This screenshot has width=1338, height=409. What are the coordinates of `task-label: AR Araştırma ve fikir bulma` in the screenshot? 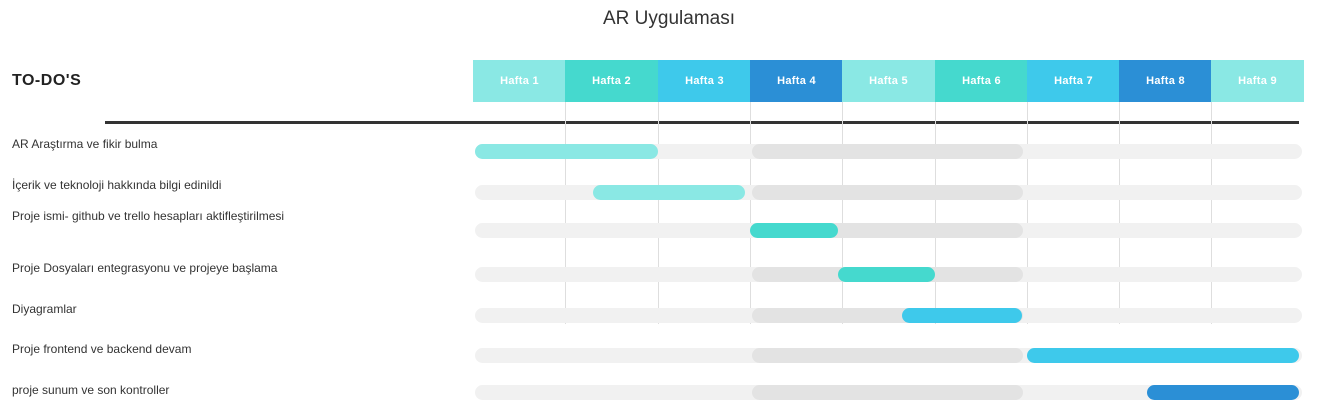 It's located at (85, 144).